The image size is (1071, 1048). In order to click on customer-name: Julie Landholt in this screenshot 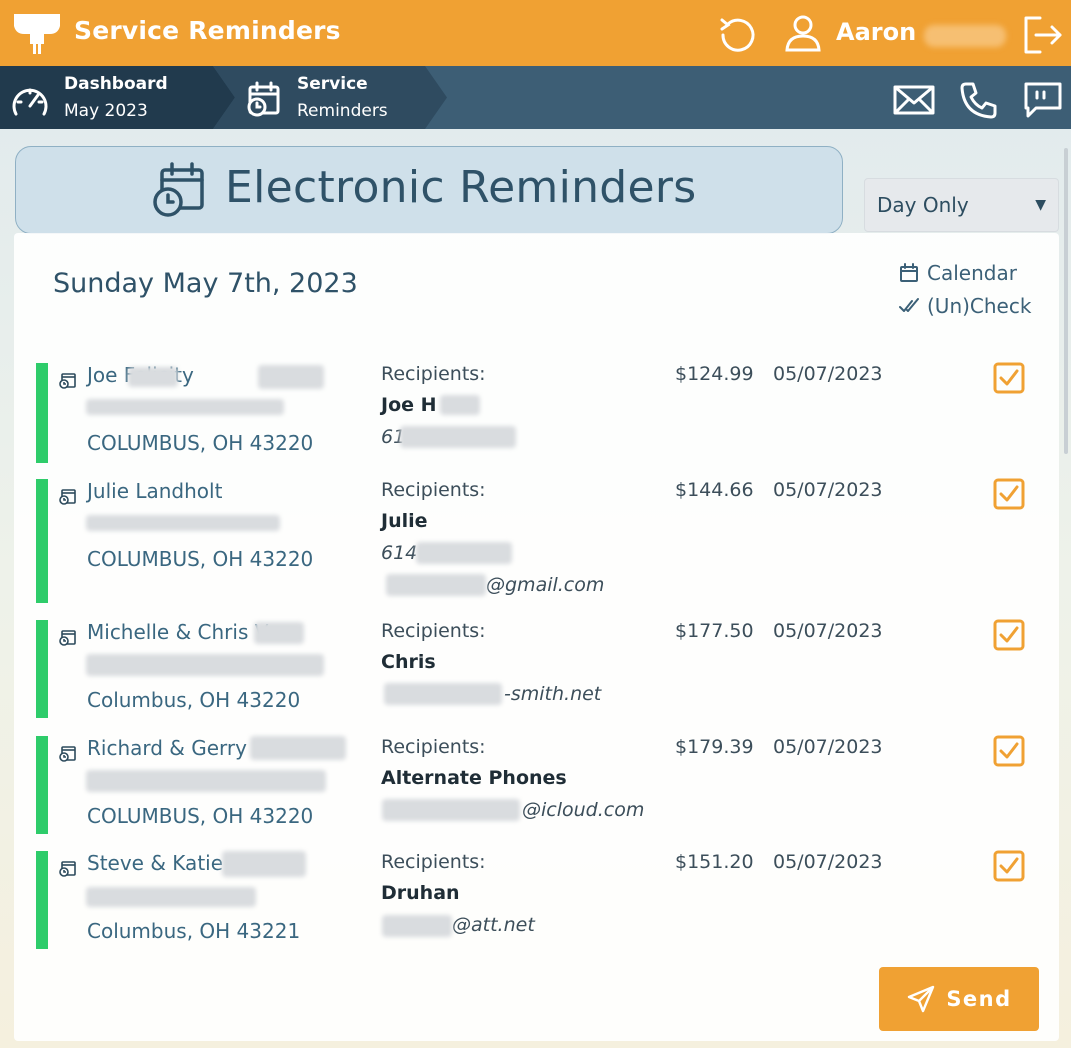, I will do `click(154, 491)`.